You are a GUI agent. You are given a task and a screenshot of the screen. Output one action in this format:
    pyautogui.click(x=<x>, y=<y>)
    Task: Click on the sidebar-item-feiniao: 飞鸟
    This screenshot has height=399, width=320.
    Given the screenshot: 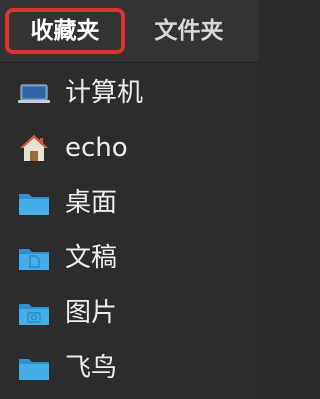 What is the action you would take?
    pyautogui.click(x=129, y=368)
    